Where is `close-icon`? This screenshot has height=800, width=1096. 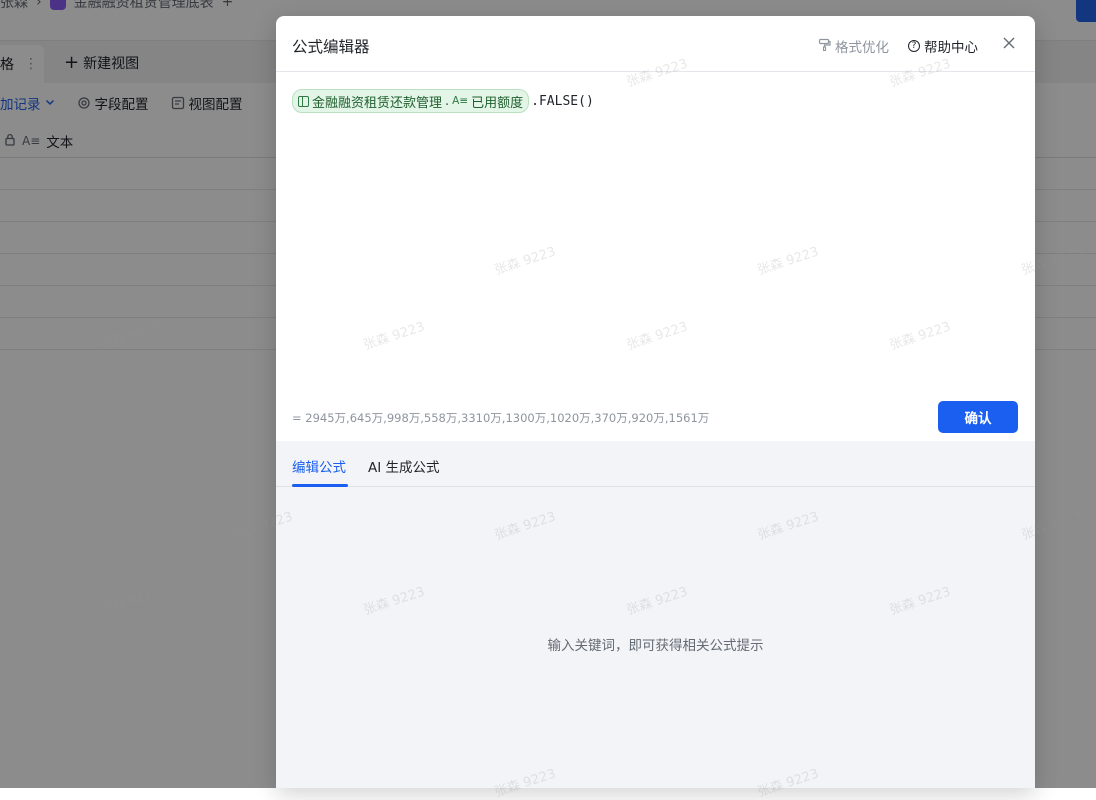 close-icon is located at coordinates (1009, 43).